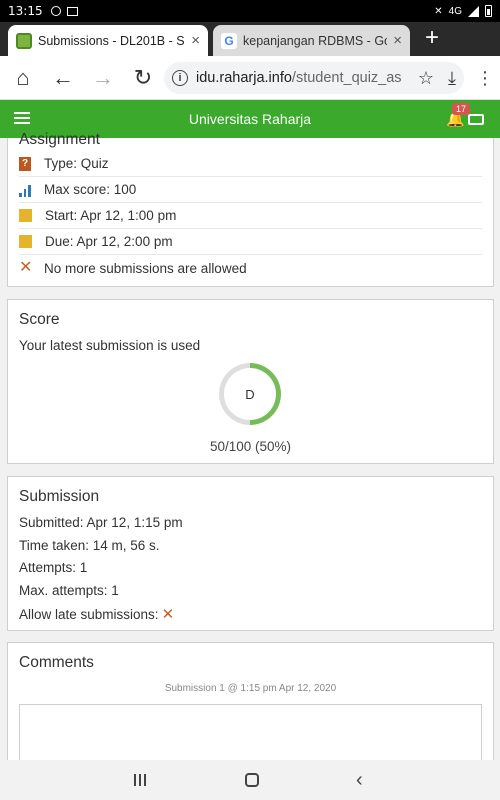  What do you see at coordinates (39, 319) in the screenshot?
I see `score-heading: Score` at bounding box center [39, 319].